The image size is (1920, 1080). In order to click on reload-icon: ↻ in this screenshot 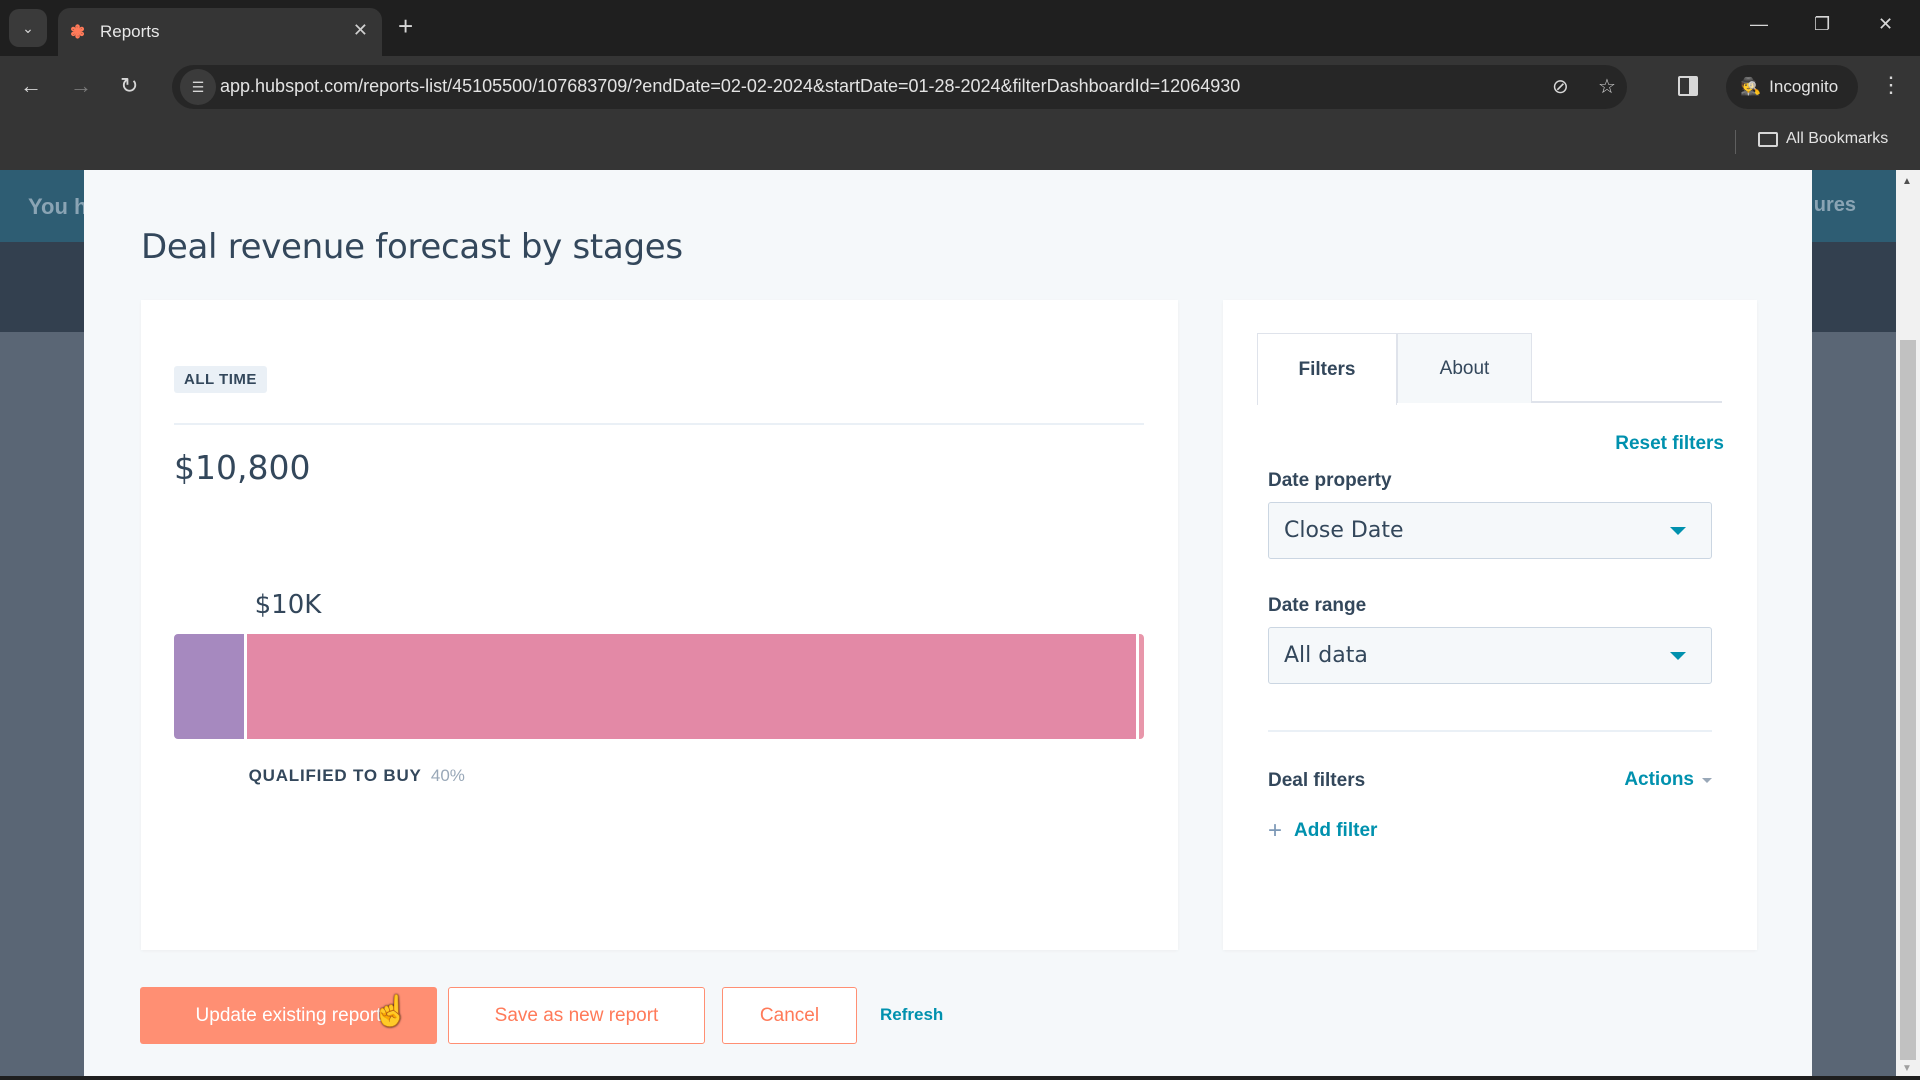, I will do `click(129, 86)`.